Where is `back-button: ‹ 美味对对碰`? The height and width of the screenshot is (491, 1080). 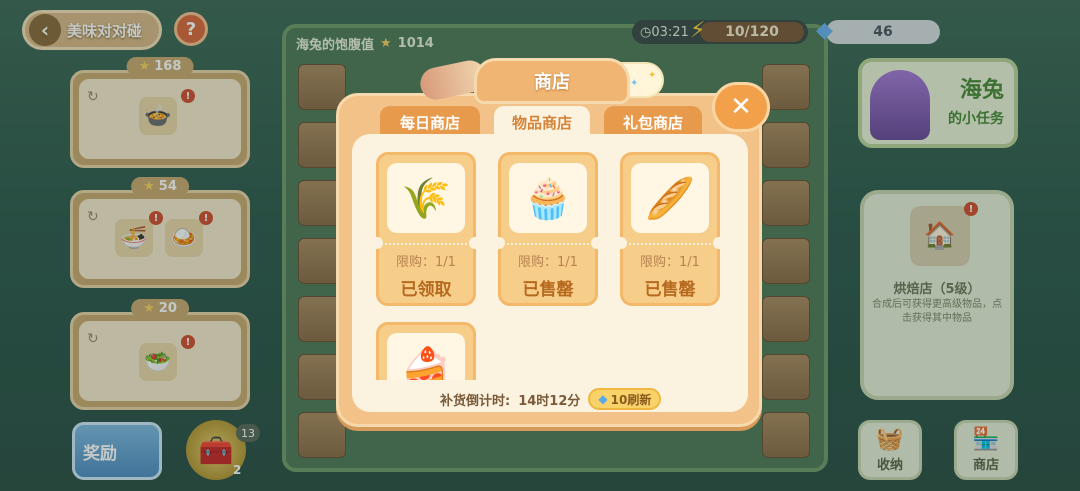 back-button: ‹ 美味对对碰 is located at coordinates (92, 30).